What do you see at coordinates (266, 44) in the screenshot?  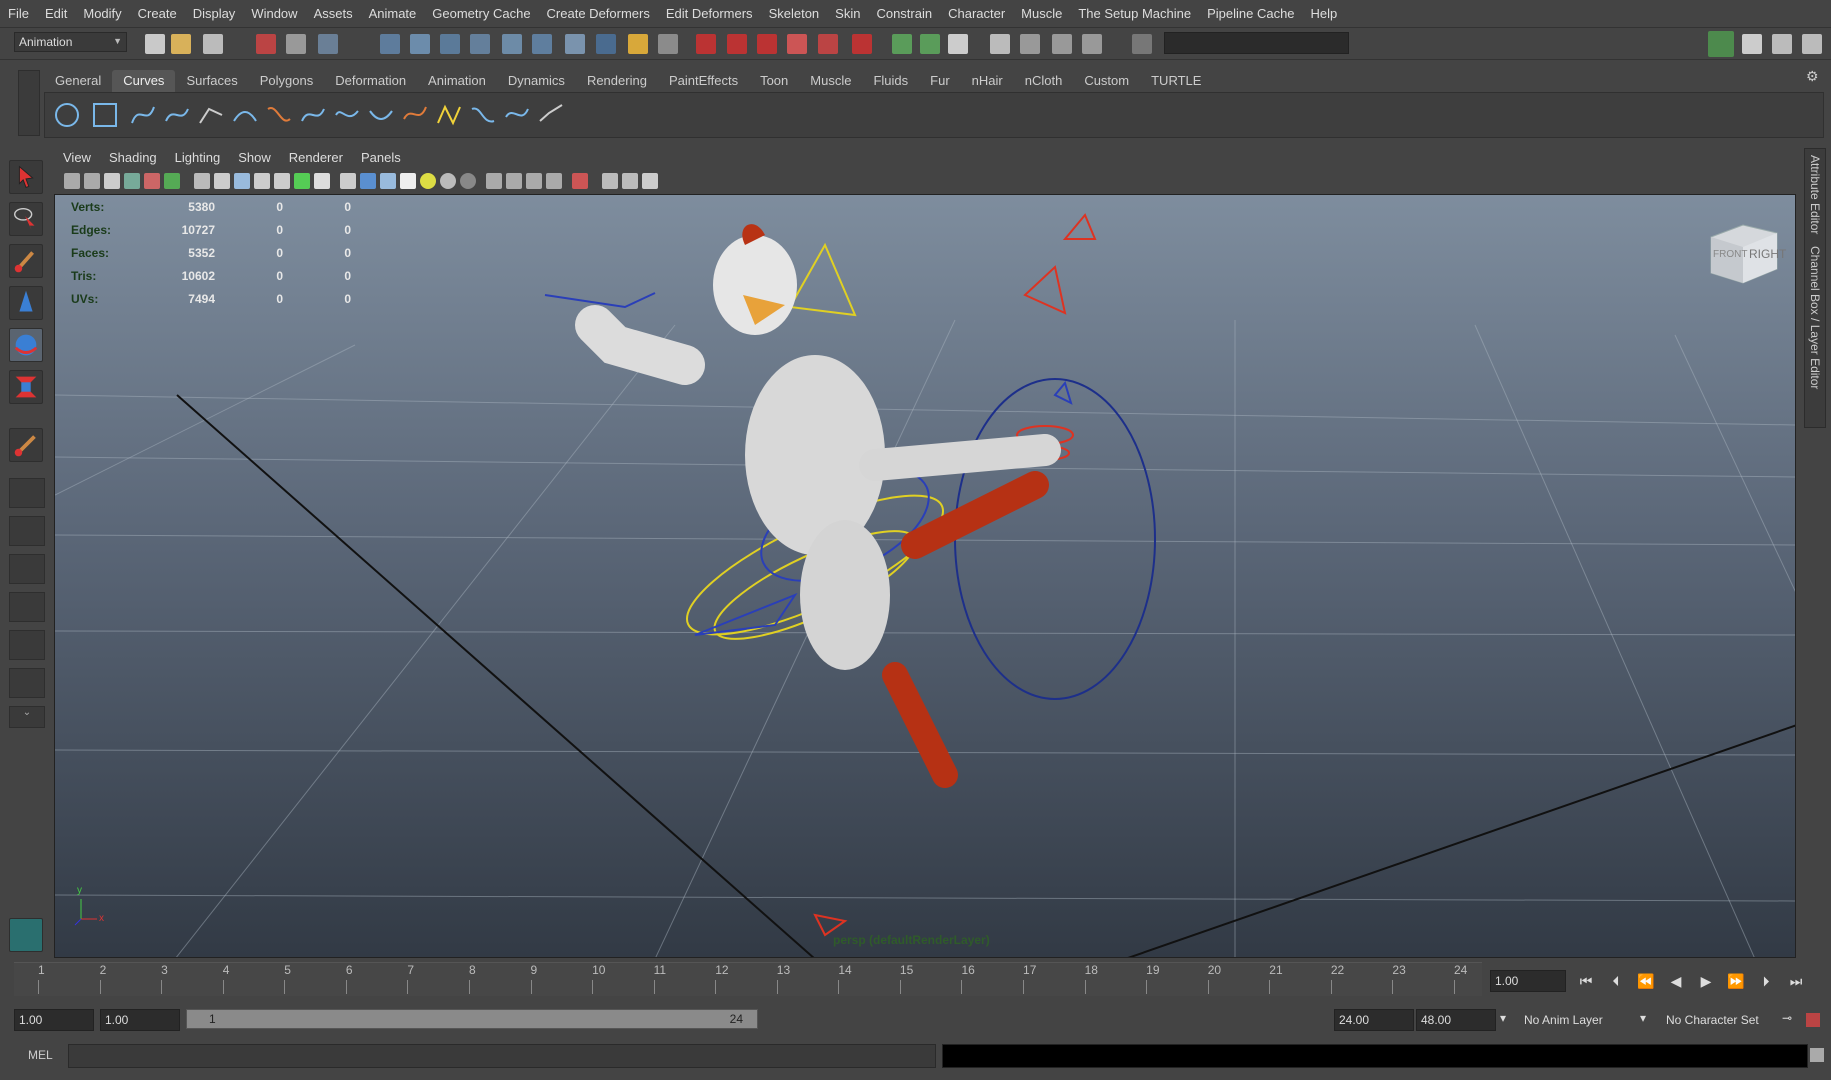 I see `select-hierarchy-icon` at bounding box center [266, 44].